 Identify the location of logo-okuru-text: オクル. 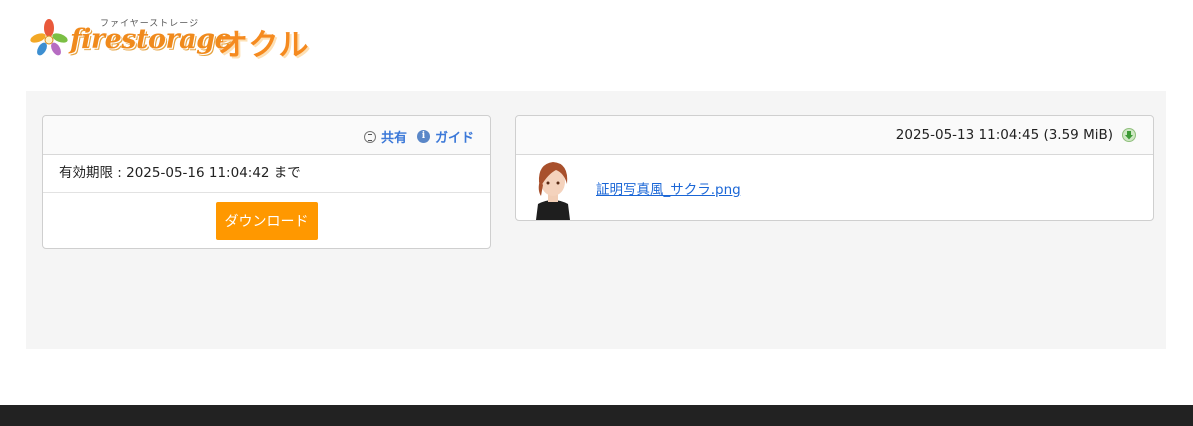
(264, 45).